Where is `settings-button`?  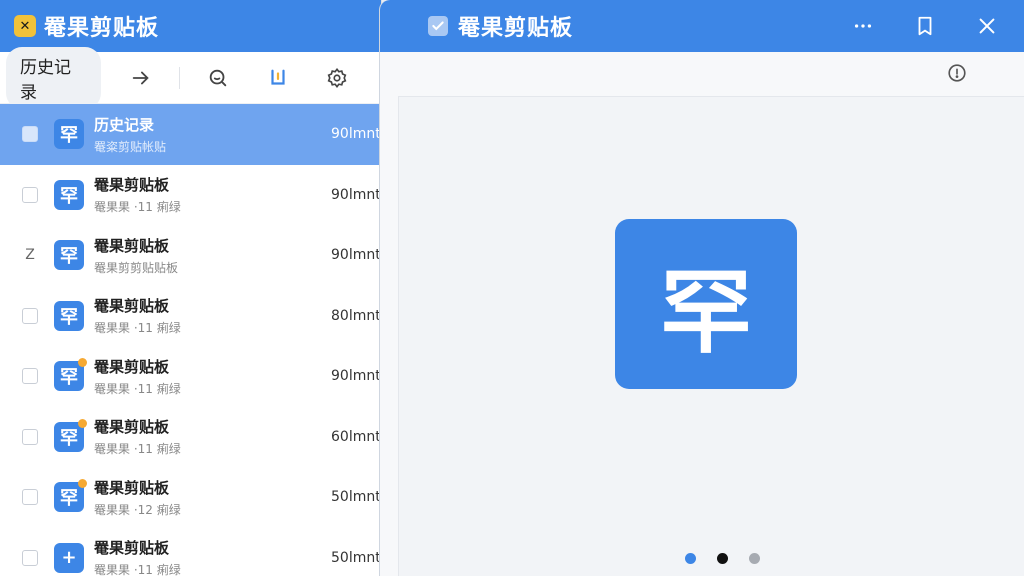 settings-button is located at coordinates (337, 78).